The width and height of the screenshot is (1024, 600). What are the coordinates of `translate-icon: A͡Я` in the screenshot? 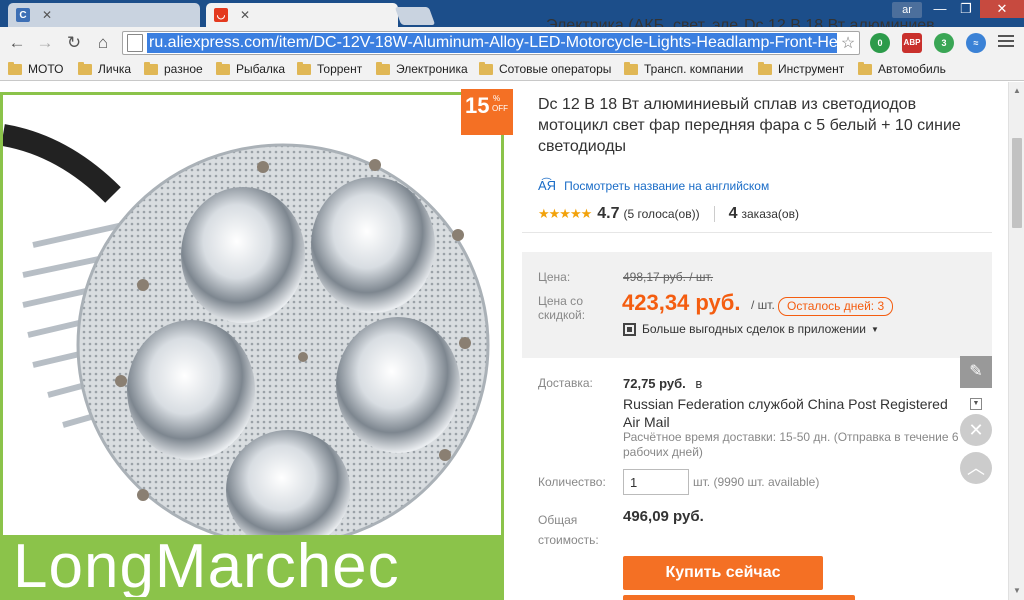 It's located at (547, 185).